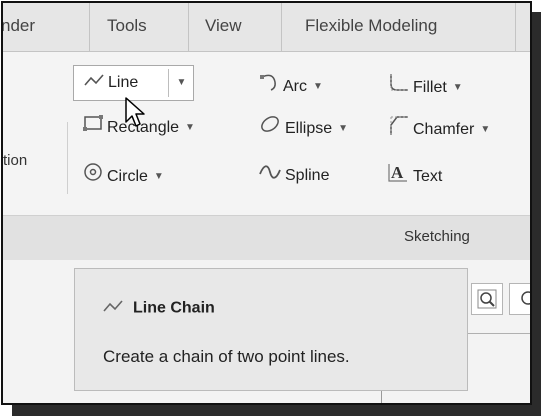 The image size is (544, 419). What do you see at coordinates (94, 83) in the screenshot?
I see `line-icon` at bounding box center [94, 83].